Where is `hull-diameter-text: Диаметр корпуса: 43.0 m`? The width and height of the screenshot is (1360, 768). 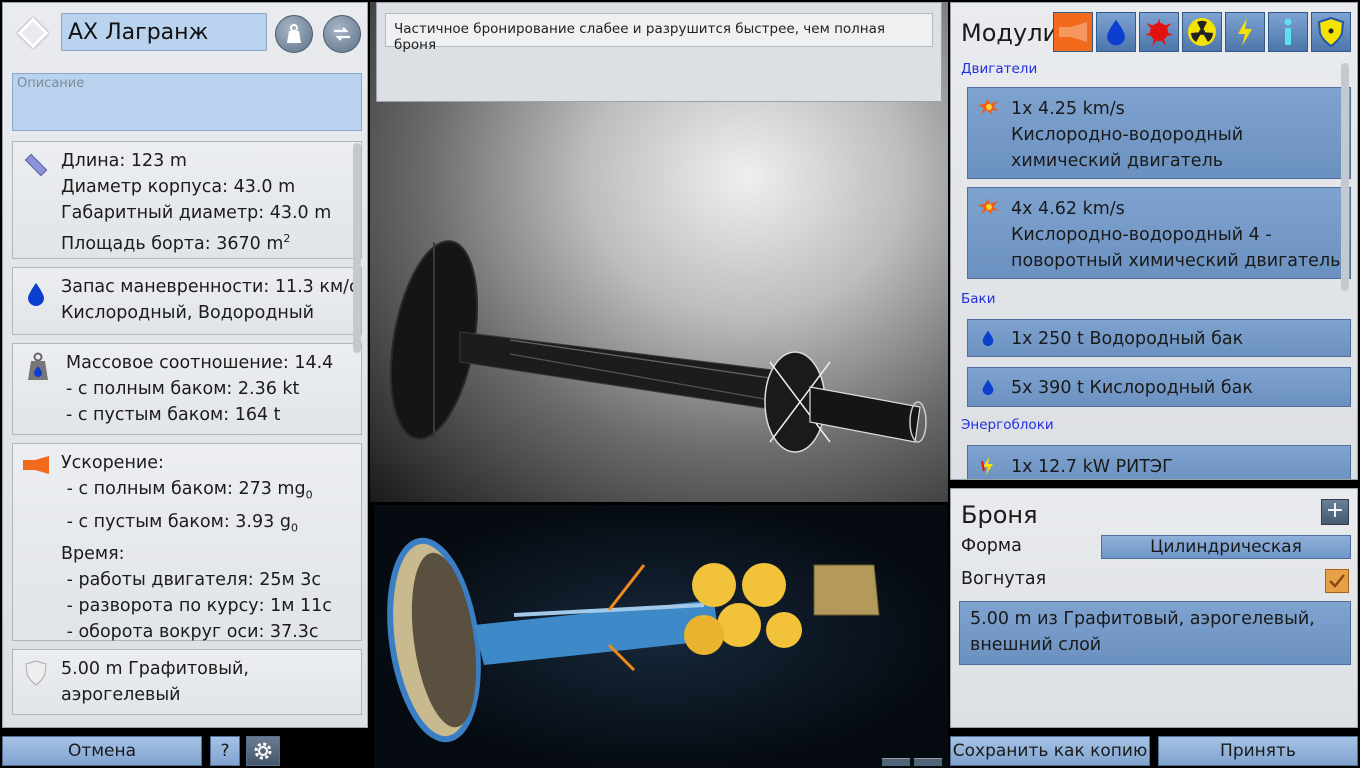
hull-diameter-text: Диаметр корпуса: 43.0 m is located at coordinates (178, 187).